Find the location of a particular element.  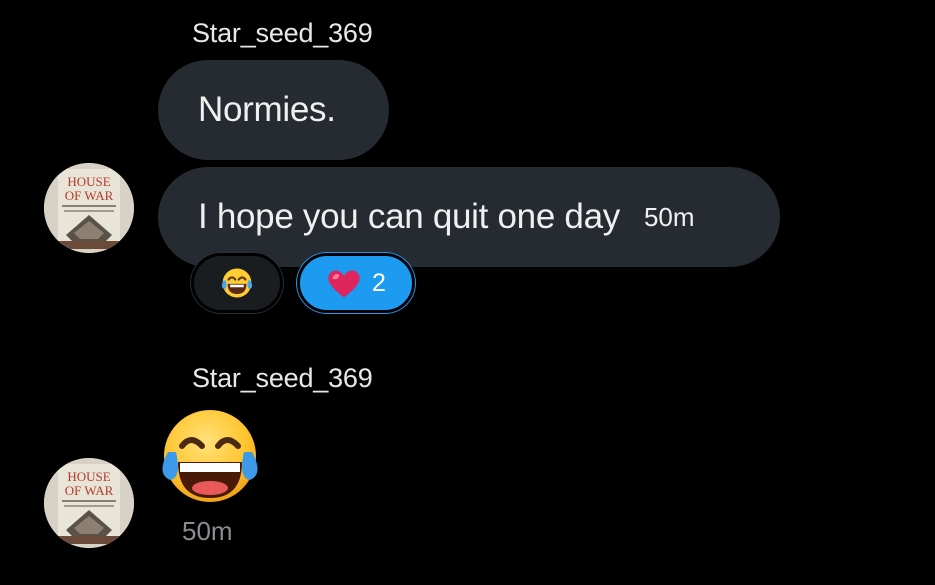

heart-emoji-icon is located at coordinates (344, 284).